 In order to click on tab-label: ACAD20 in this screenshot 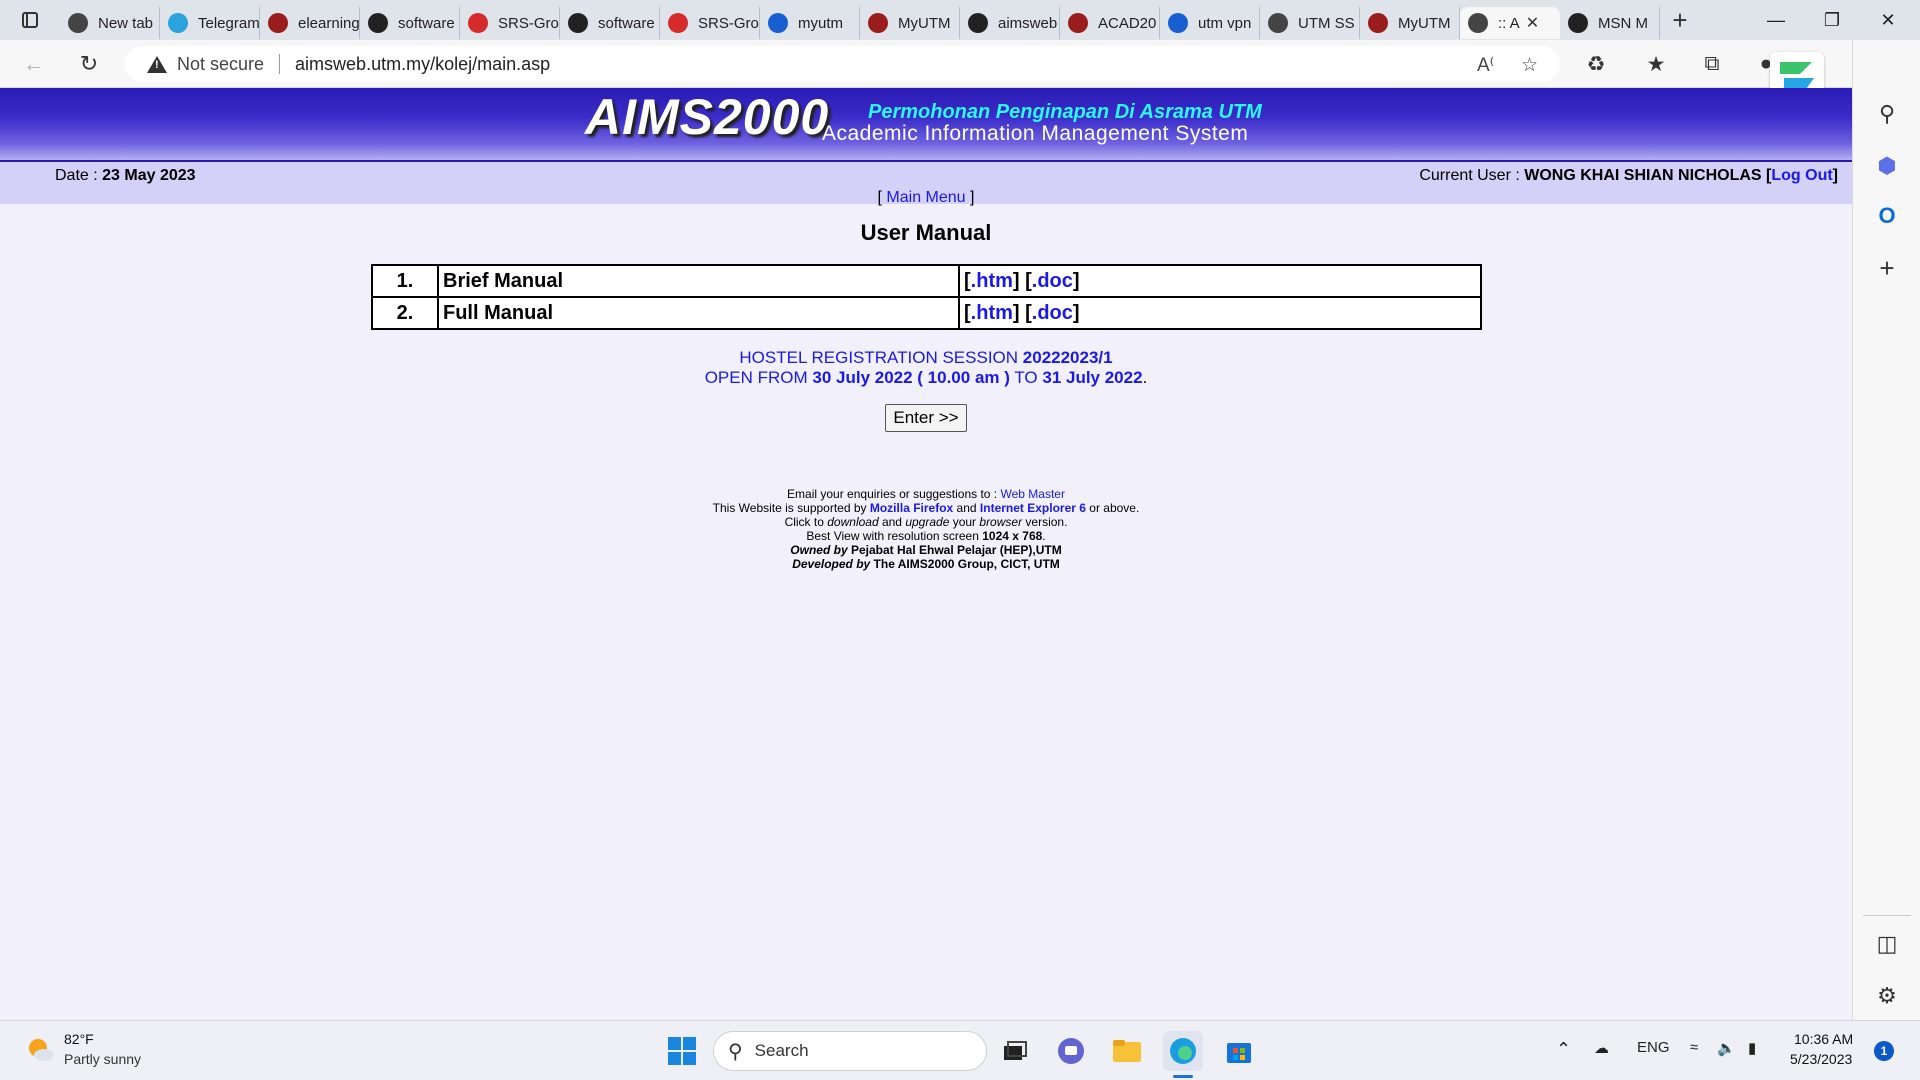, I will do `click(1127, 23)`.